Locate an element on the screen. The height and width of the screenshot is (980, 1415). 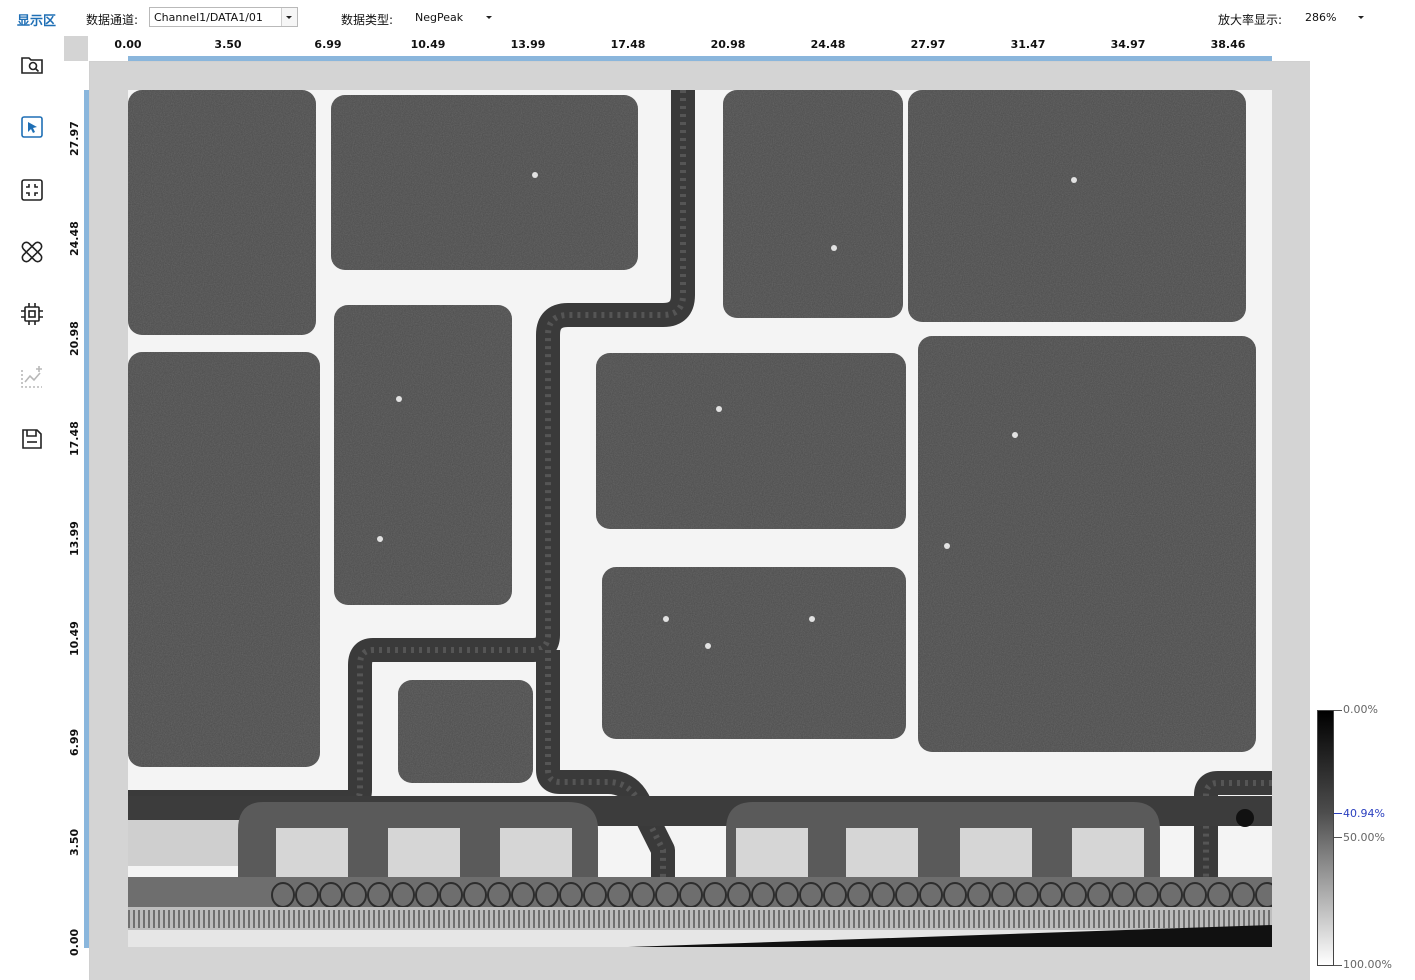
color-scale-bar is located at coordinates (1325, 838).